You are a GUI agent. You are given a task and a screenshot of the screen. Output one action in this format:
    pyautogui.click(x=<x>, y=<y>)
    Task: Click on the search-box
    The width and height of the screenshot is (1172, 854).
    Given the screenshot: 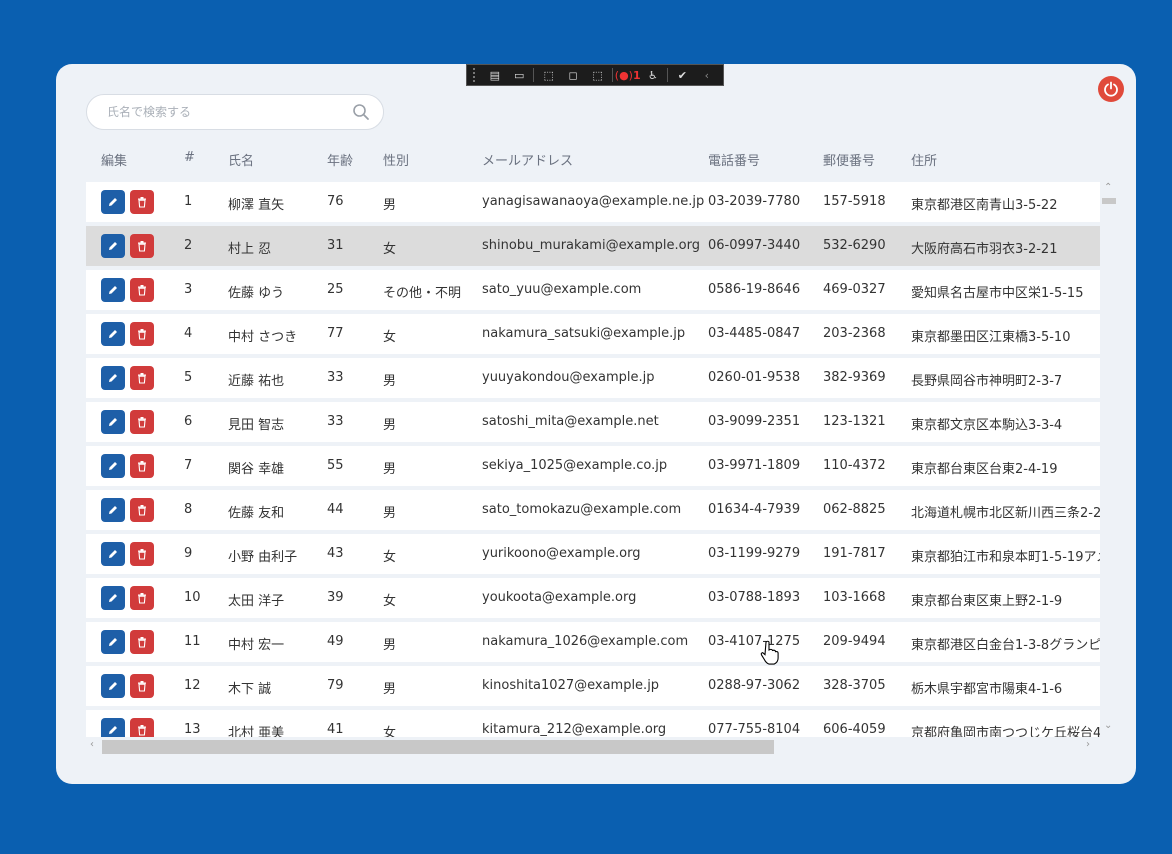 What is the action you would take?
    pyautogui.click(x=235, y=112)
    